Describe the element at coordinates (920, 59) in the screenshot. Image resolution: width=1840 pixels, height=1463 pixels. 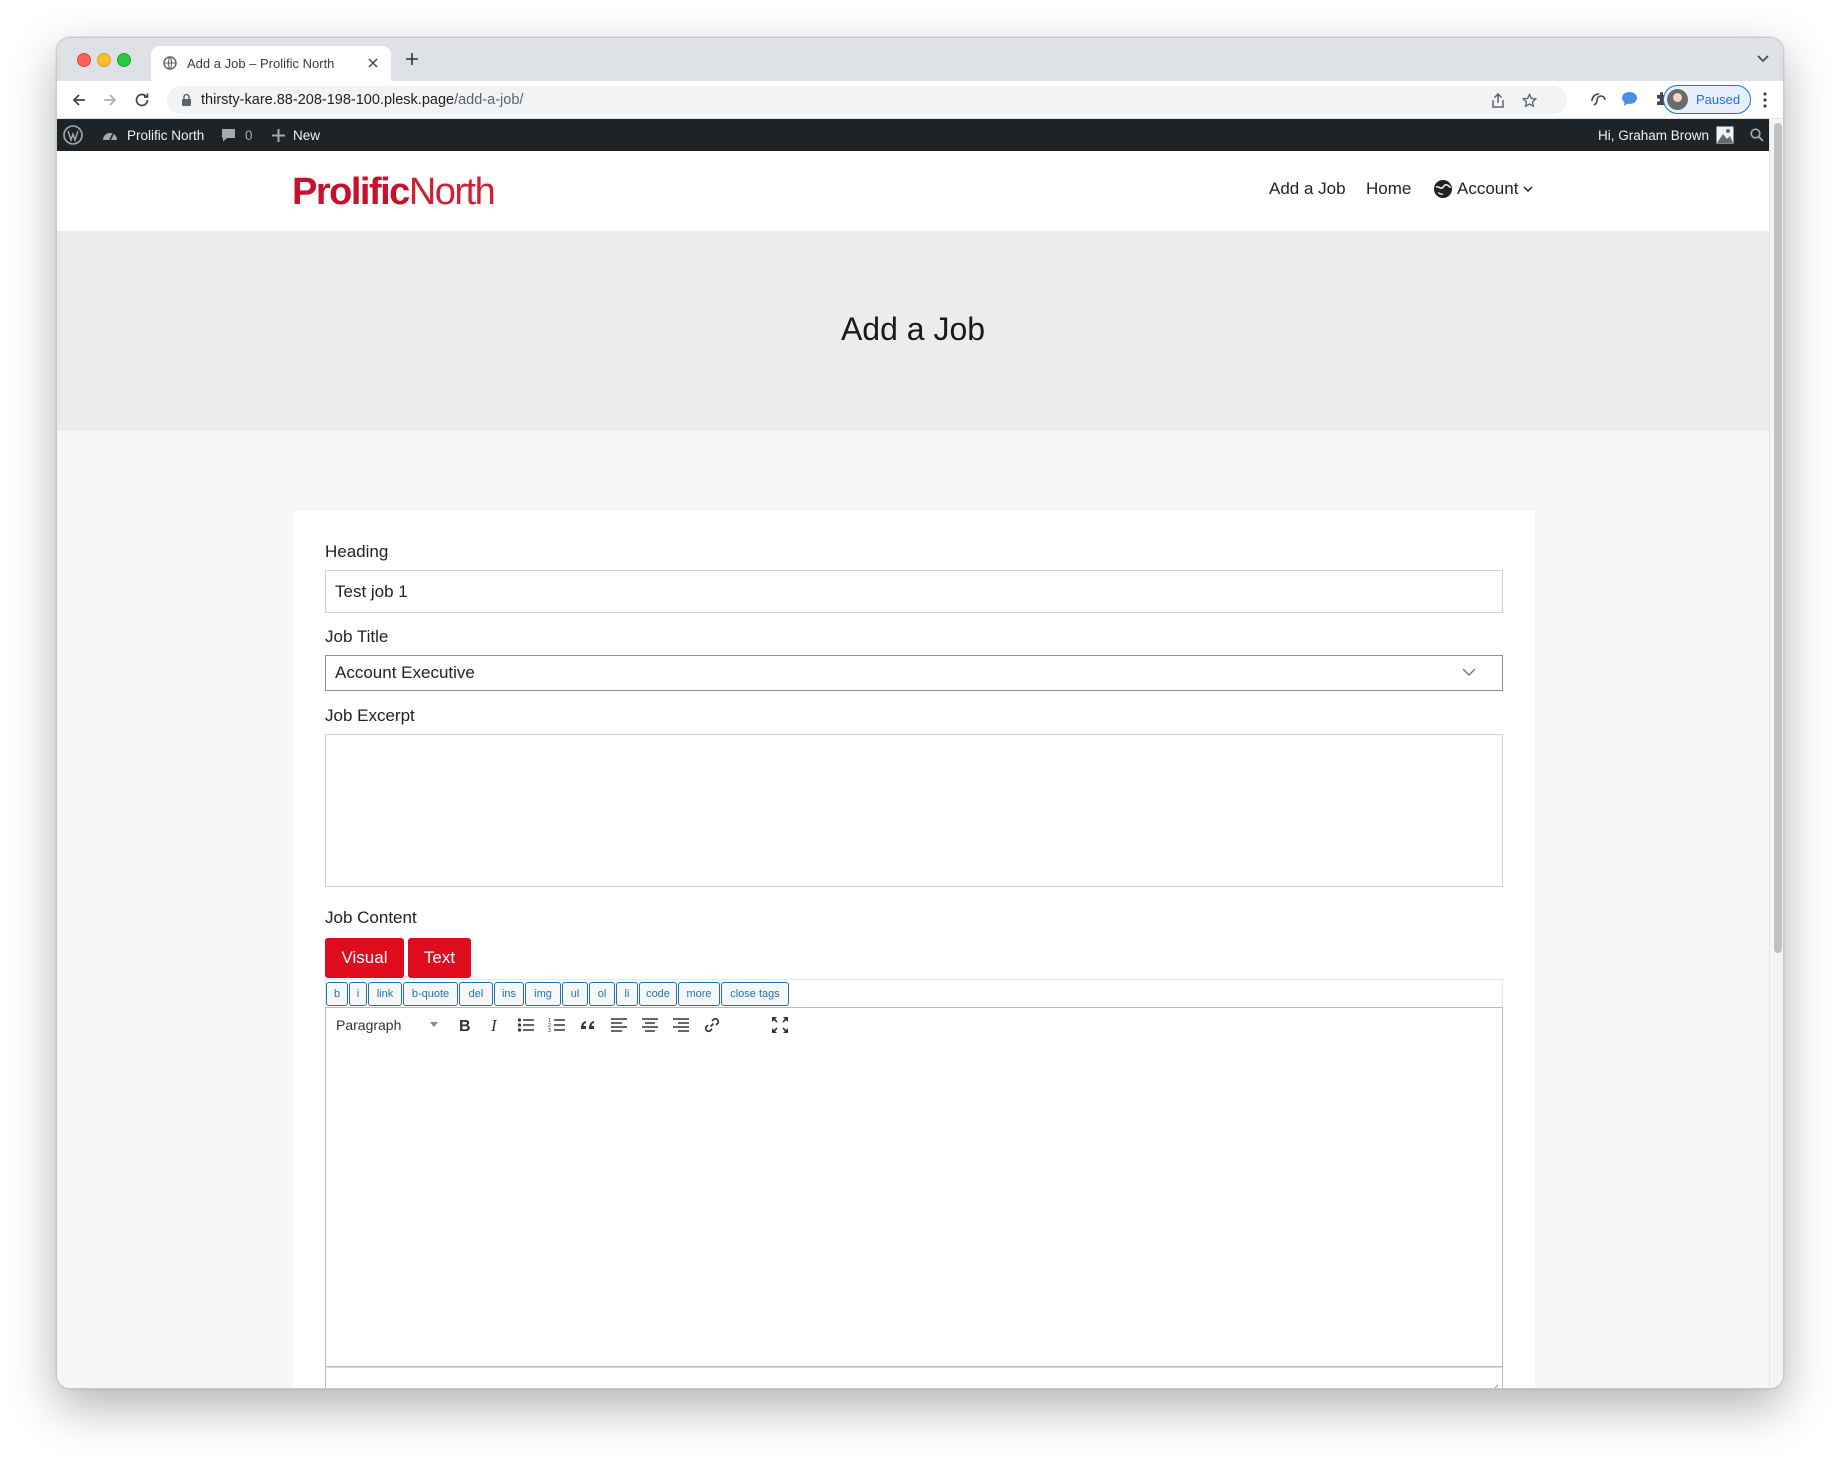
I see `tab-strip: Add a Job – Prolific North` at that location.